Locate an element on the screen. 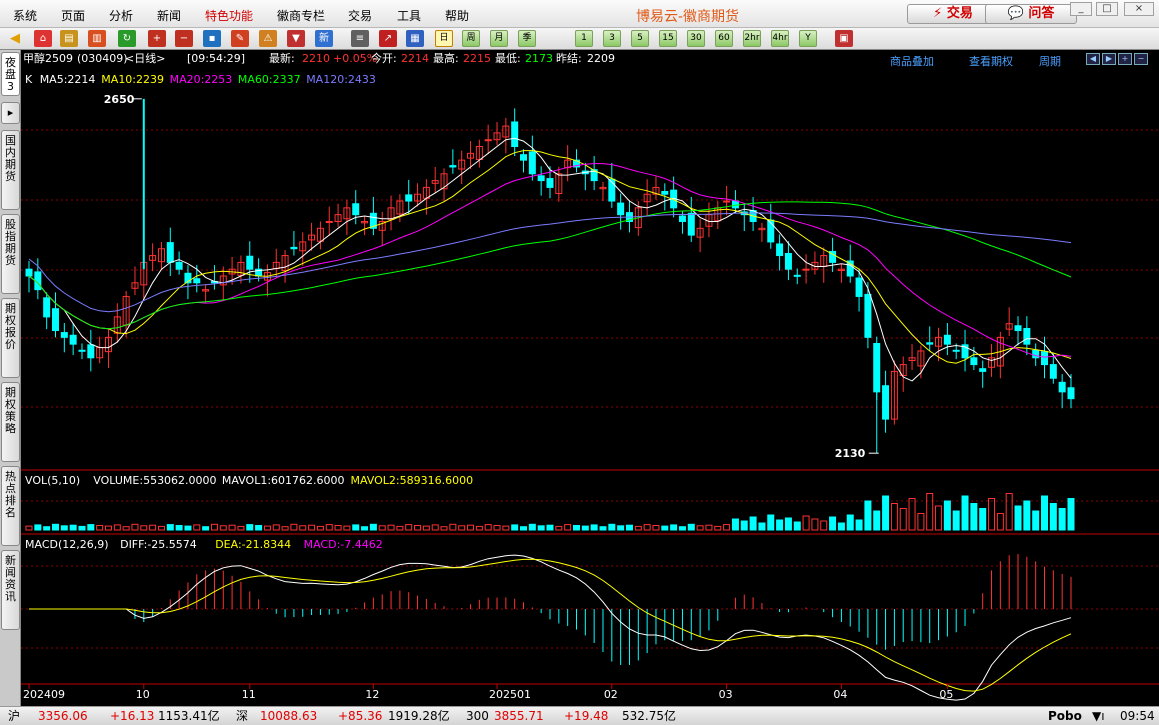 The image size is (1159, 725). back-icon: ◀ is located at coordinates (15, 38).